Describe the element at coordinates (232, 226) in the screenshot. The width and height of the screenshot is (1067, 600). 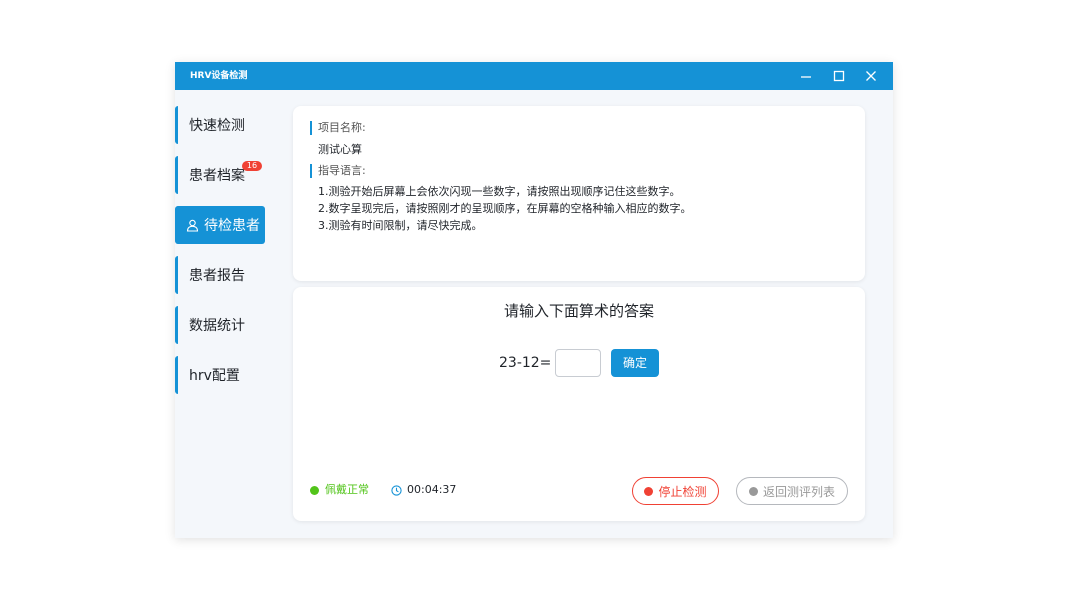
I see `sidebar-item-label: 待检患者` at that location.